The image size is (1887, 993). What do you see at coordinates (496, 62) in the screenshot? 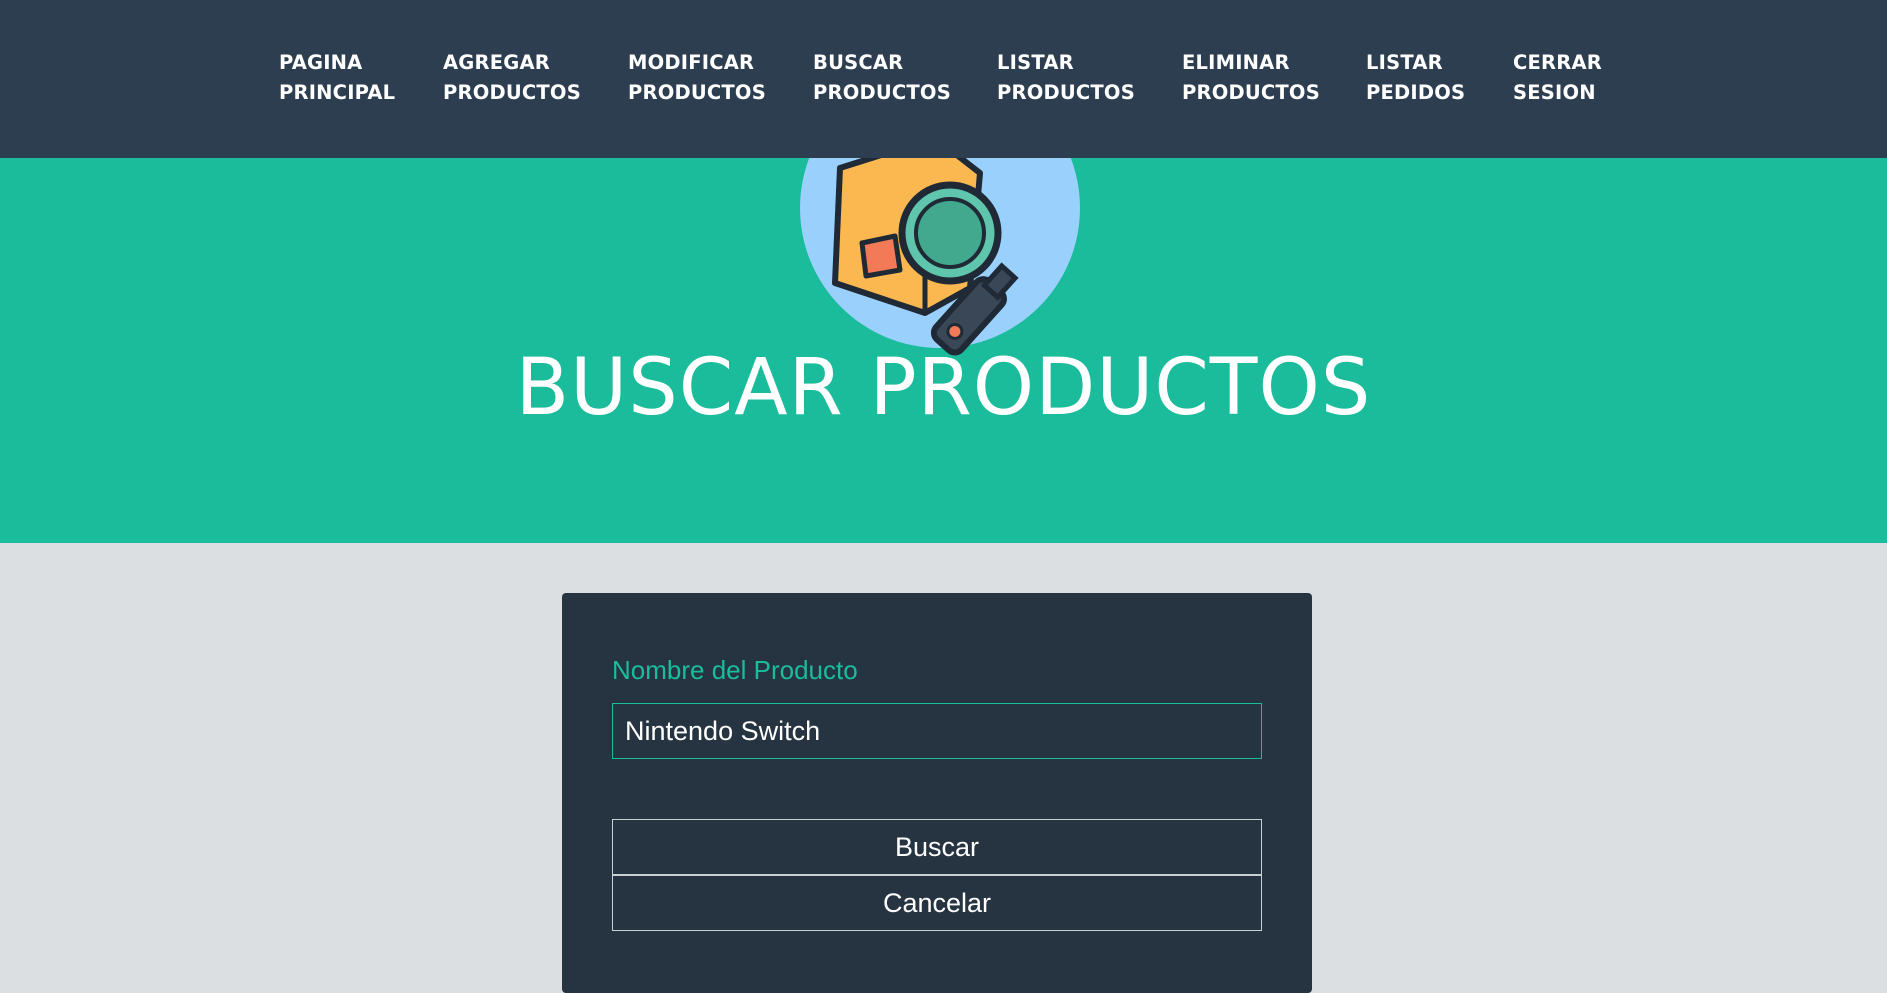
I see `nav-label-line1: AGREGAR` at bounding box center [496, 62].